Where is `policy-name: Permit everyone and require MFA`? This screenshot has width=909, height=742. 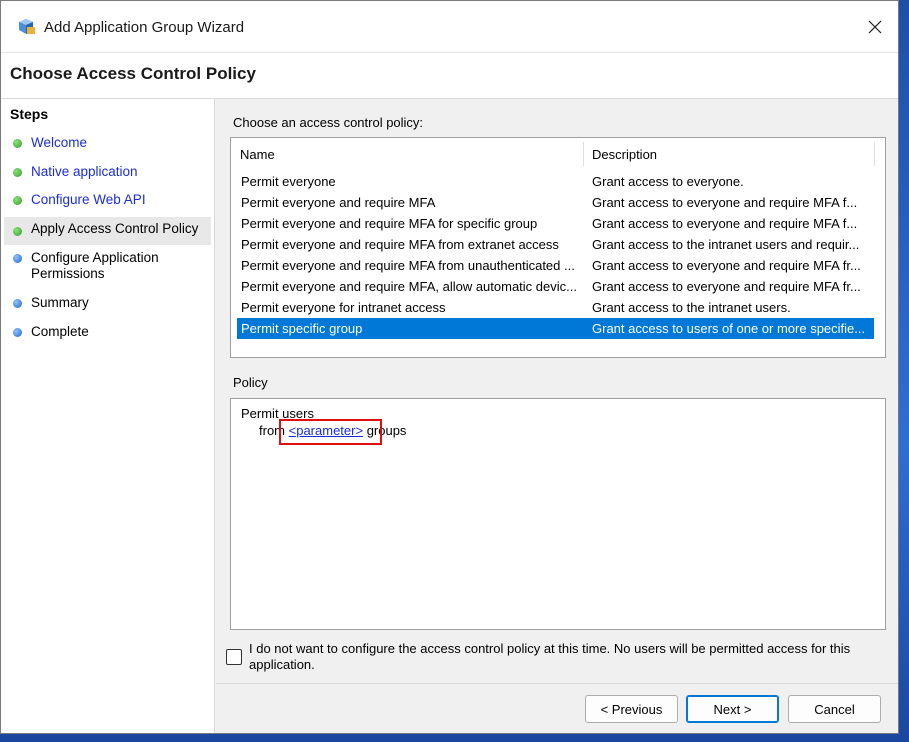 policy-name: Permit everyone and require MFA is located at coordinates (338, 202).